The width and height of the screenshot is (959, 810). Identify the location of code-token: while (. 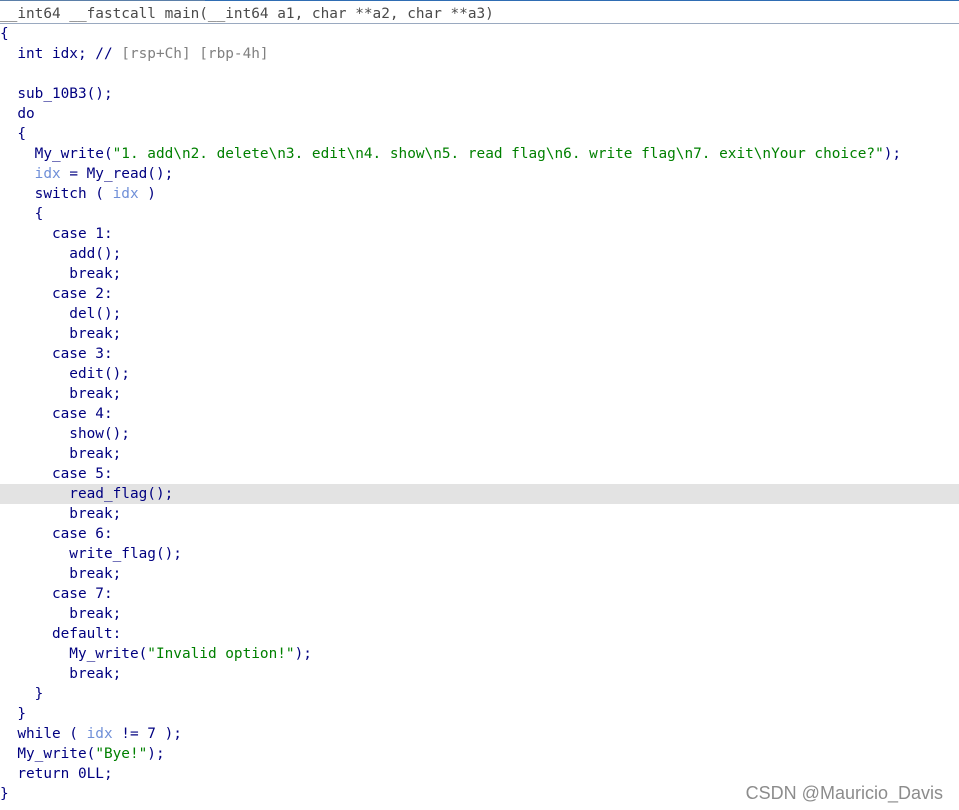
(43, 734).